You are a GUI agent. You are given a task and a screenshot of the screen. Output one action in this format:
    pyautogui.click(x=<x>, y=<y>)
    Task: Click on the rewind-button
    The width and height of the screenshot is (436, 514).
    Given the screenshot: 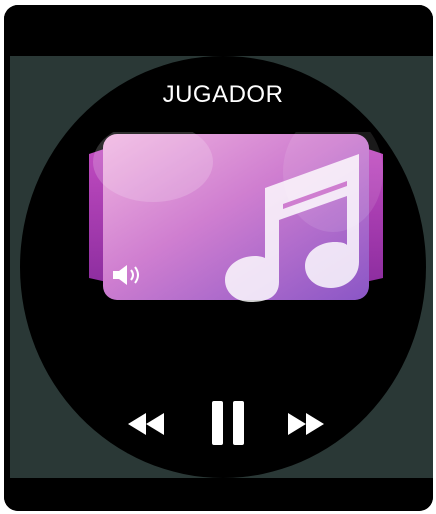 What is the action you would take?
    pyautogui.click(x=146, y=424)
    